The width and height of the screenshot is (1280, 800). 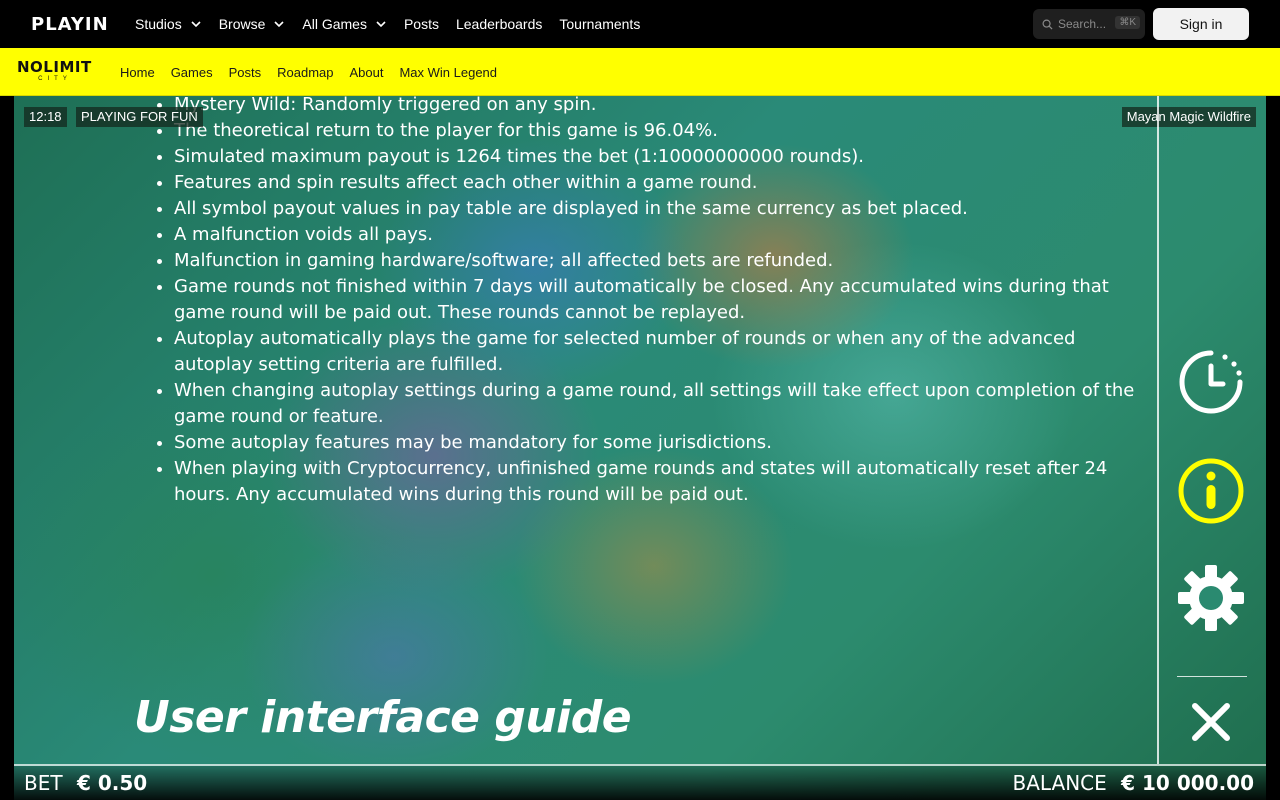 I want to click on balance-display: BALANCE € 10 000.00, so click(x=1133, y=783).